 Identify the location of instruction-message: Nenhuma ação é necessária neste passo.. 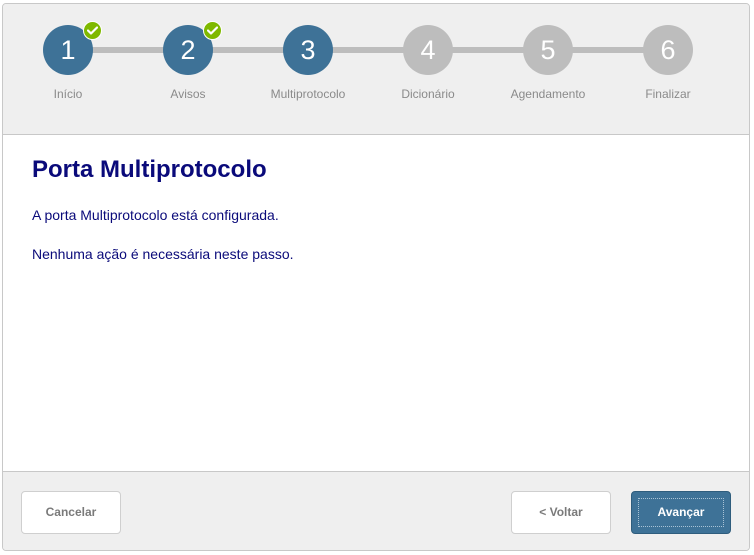
(163, 254).